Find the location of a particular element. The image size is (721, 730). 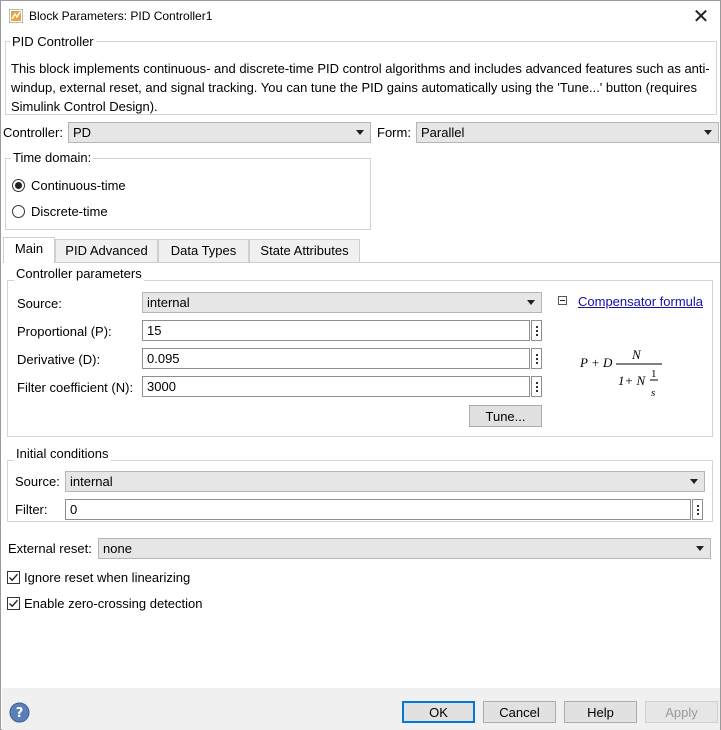

tab-main-label: Main is located at coordinates (29, 248).